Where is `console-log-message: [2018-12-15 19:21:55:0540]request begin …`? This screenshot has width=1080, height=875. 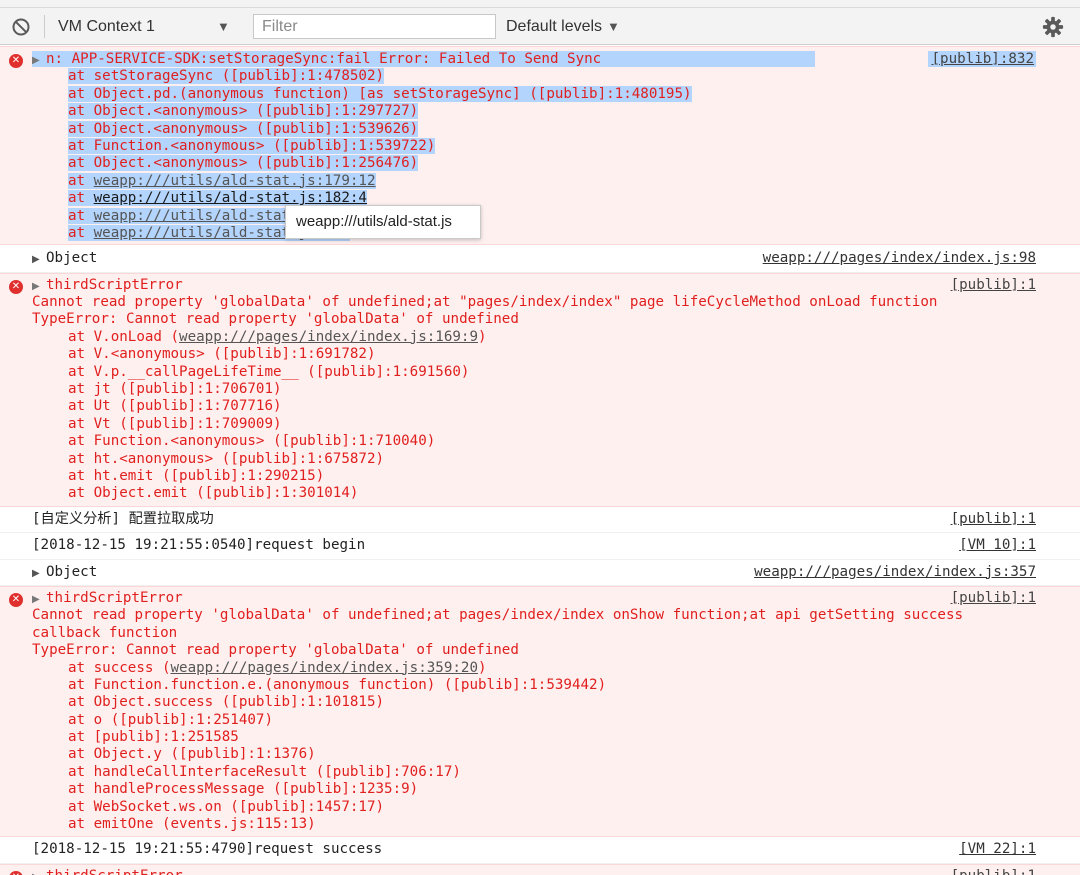
console-log-message: [2018-12-15 19:21:55:0540]request begin … is located at coordinates (540, 546).